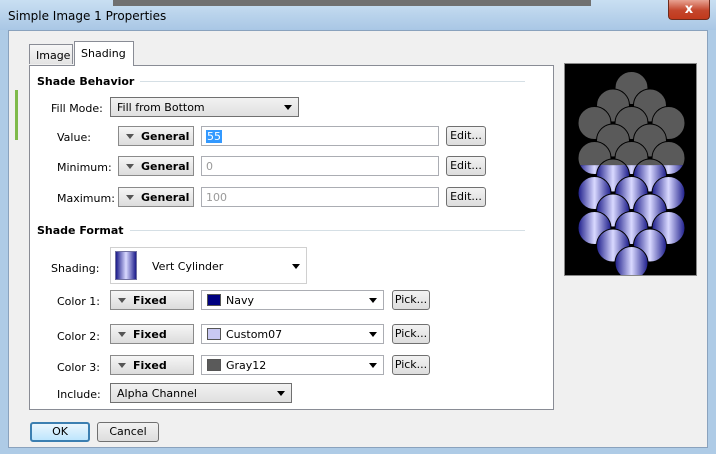 The width and height of the screenshot is (716, 454). What do you see at coordinates (83, 230) in the screenshot?
I see `shade-format-title: Shade Format` at bounding box center [83, 230].